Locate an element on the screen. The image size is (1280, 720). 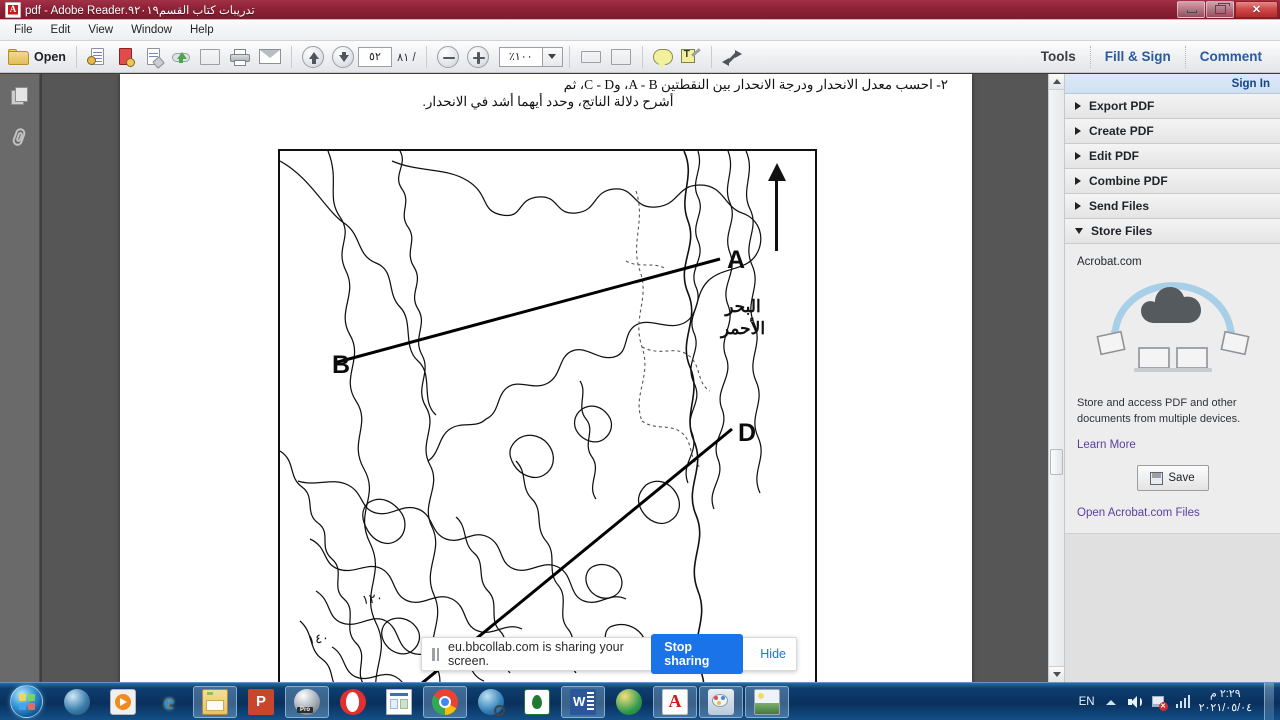
menu-edit: Edit is located at coordinates (61, 30).